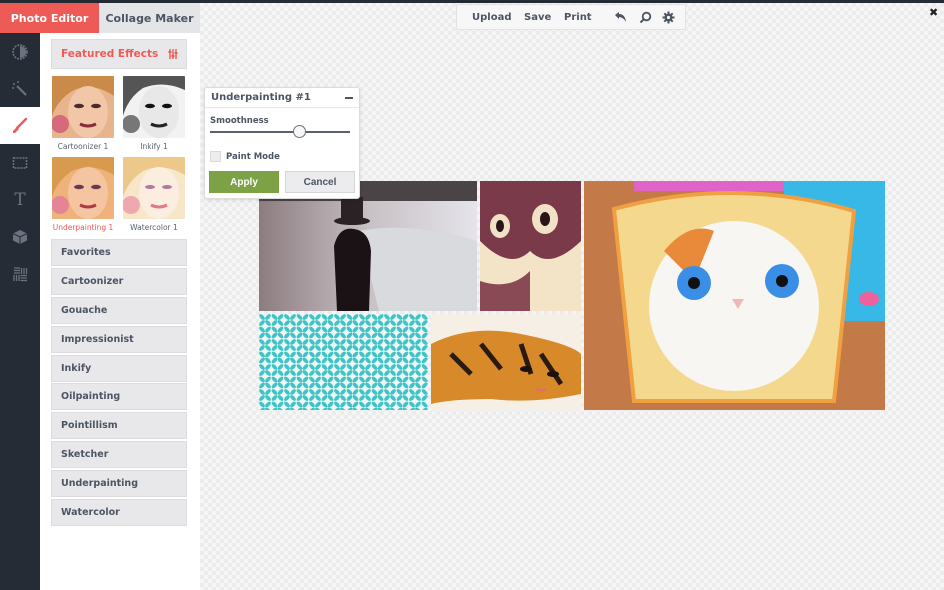  What do you see at coordinates (244, 182) in the screenshot?
I see `apply-button: Apply` at bounding box center [244, 182].